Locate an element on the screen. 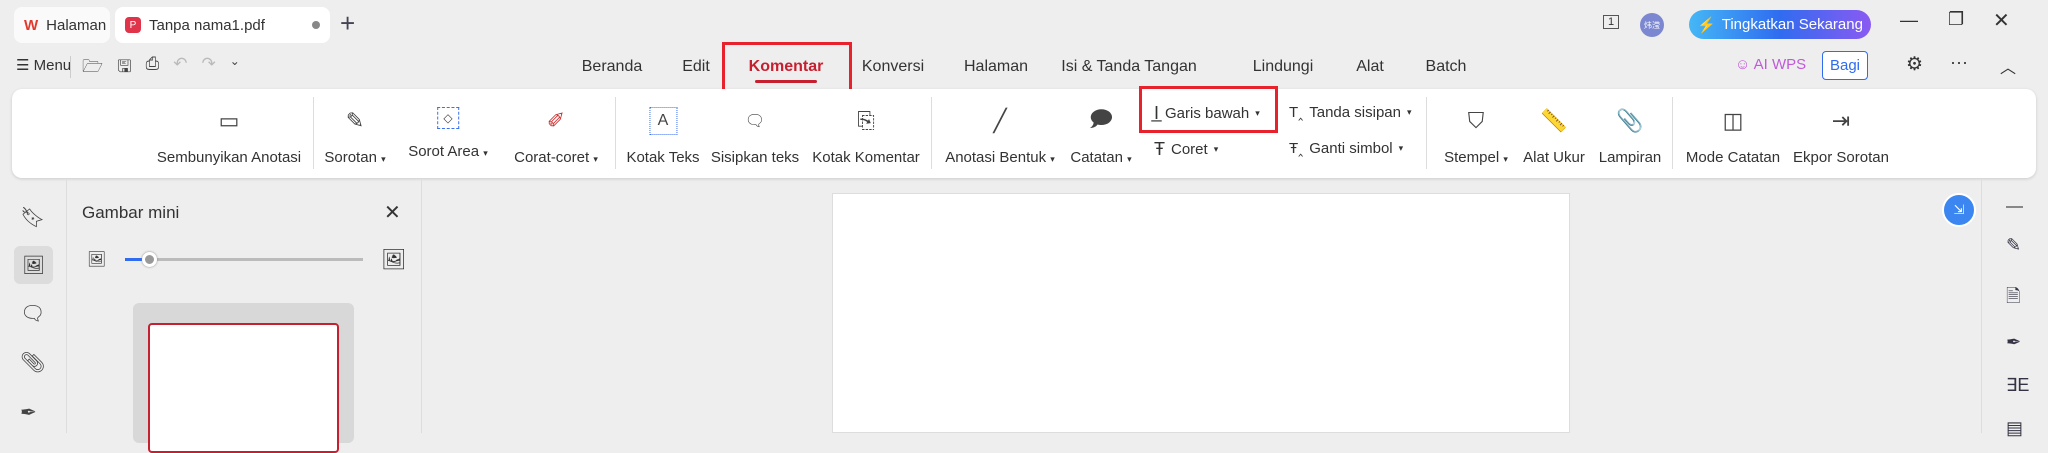 The image size is (2048, 453). thumbnails-button: 🖼︎ is located at coordinates (33, 265).